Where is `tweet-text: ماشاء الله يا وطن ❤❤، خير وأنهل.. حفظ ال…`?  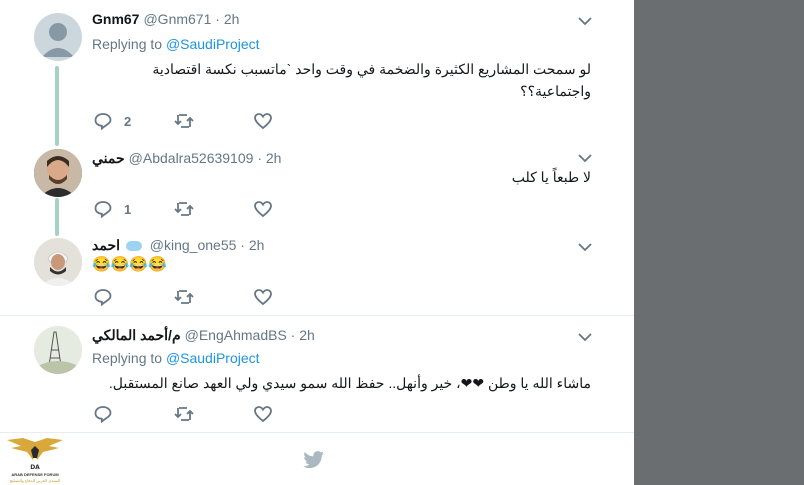
tweet-text: ماشاء الله يا وطن ❤❤، خير وأنهل.. حفظ ال… is located at coordinates (349, 383).